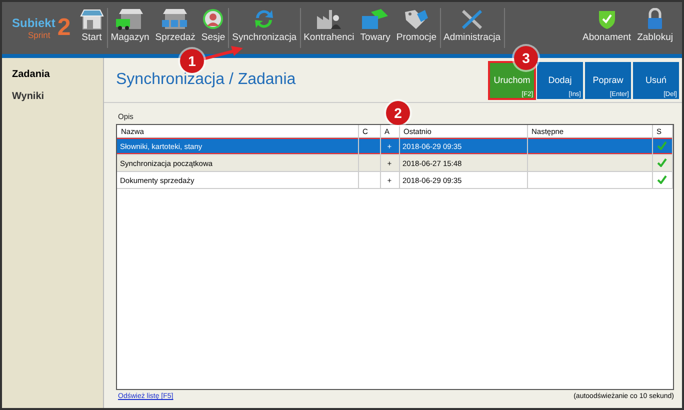  Describe the element at coordinates (175, 26) in the screenshot. I see `toolbar-button: Sprzedaż` at that location.